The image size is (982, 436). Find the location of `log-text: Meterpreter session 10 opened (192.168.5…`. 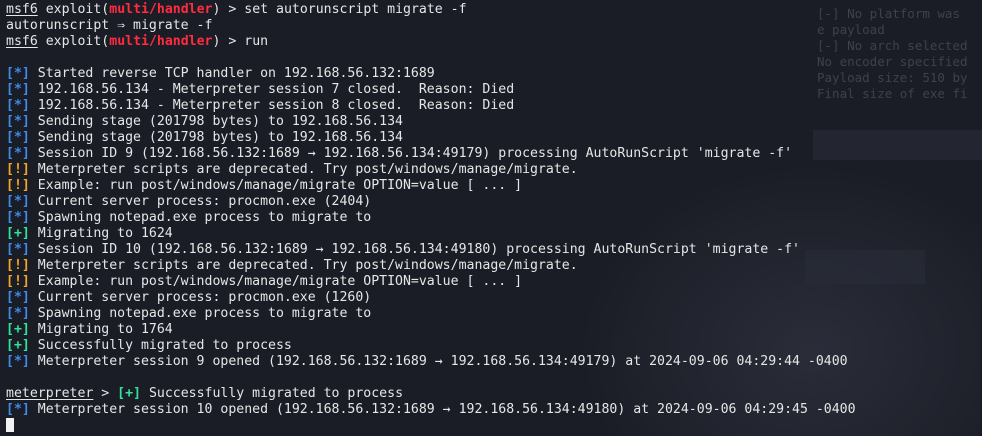

log-text: Meterpreter session 10 opened (192.168.5… is located at coordinates (442, 409).